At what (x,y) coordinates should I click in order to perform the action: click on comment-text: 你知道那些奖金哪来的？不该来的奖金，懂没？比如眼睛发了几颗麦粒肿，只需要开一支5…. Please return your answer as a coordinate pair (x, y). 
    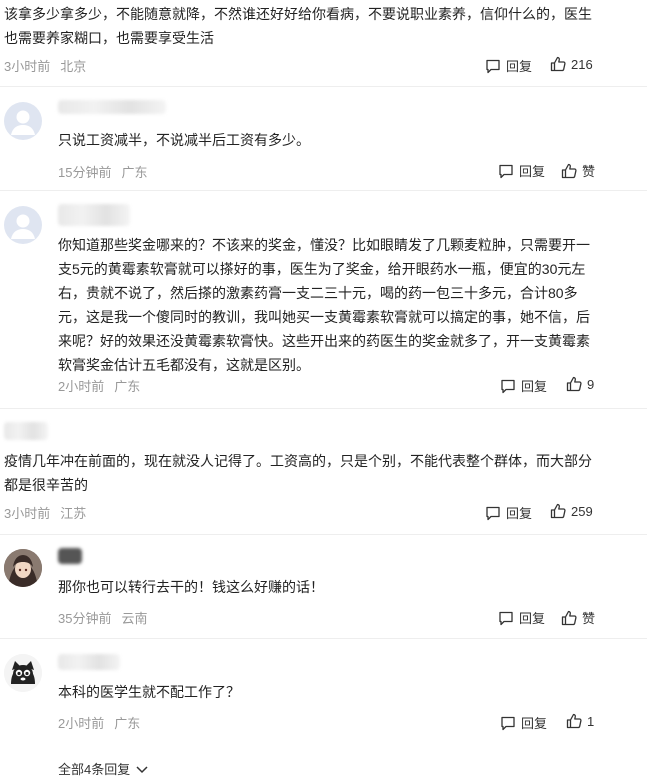
    Looking at the image, I should click on (324, 305).